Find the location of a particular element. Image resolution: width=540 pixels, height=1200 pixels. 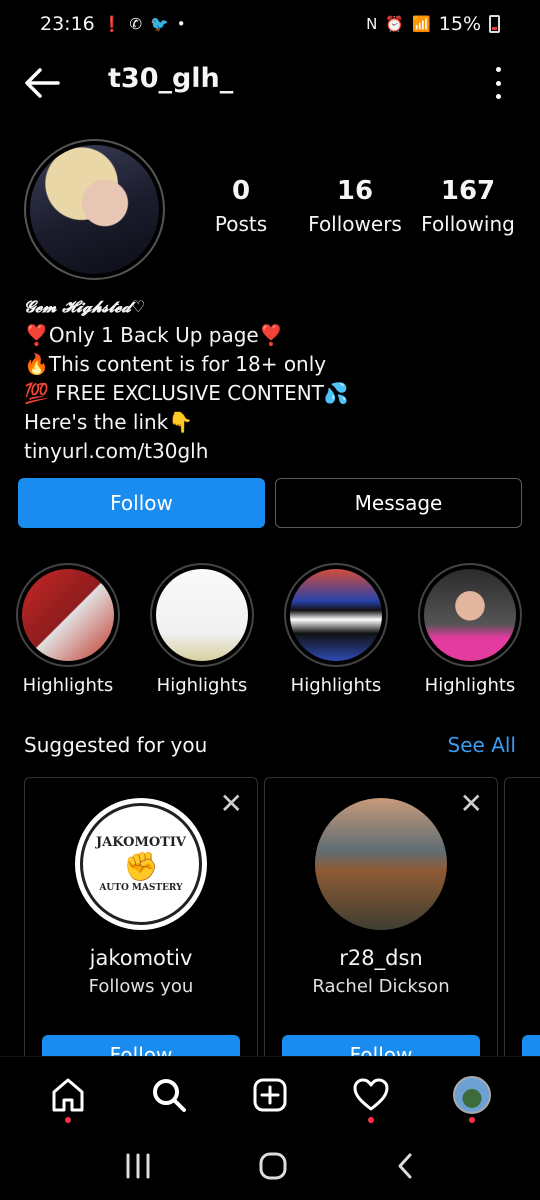

profile-stats: 0 Posts 16 Followers 167 Following is located at coordinates (365, 206).